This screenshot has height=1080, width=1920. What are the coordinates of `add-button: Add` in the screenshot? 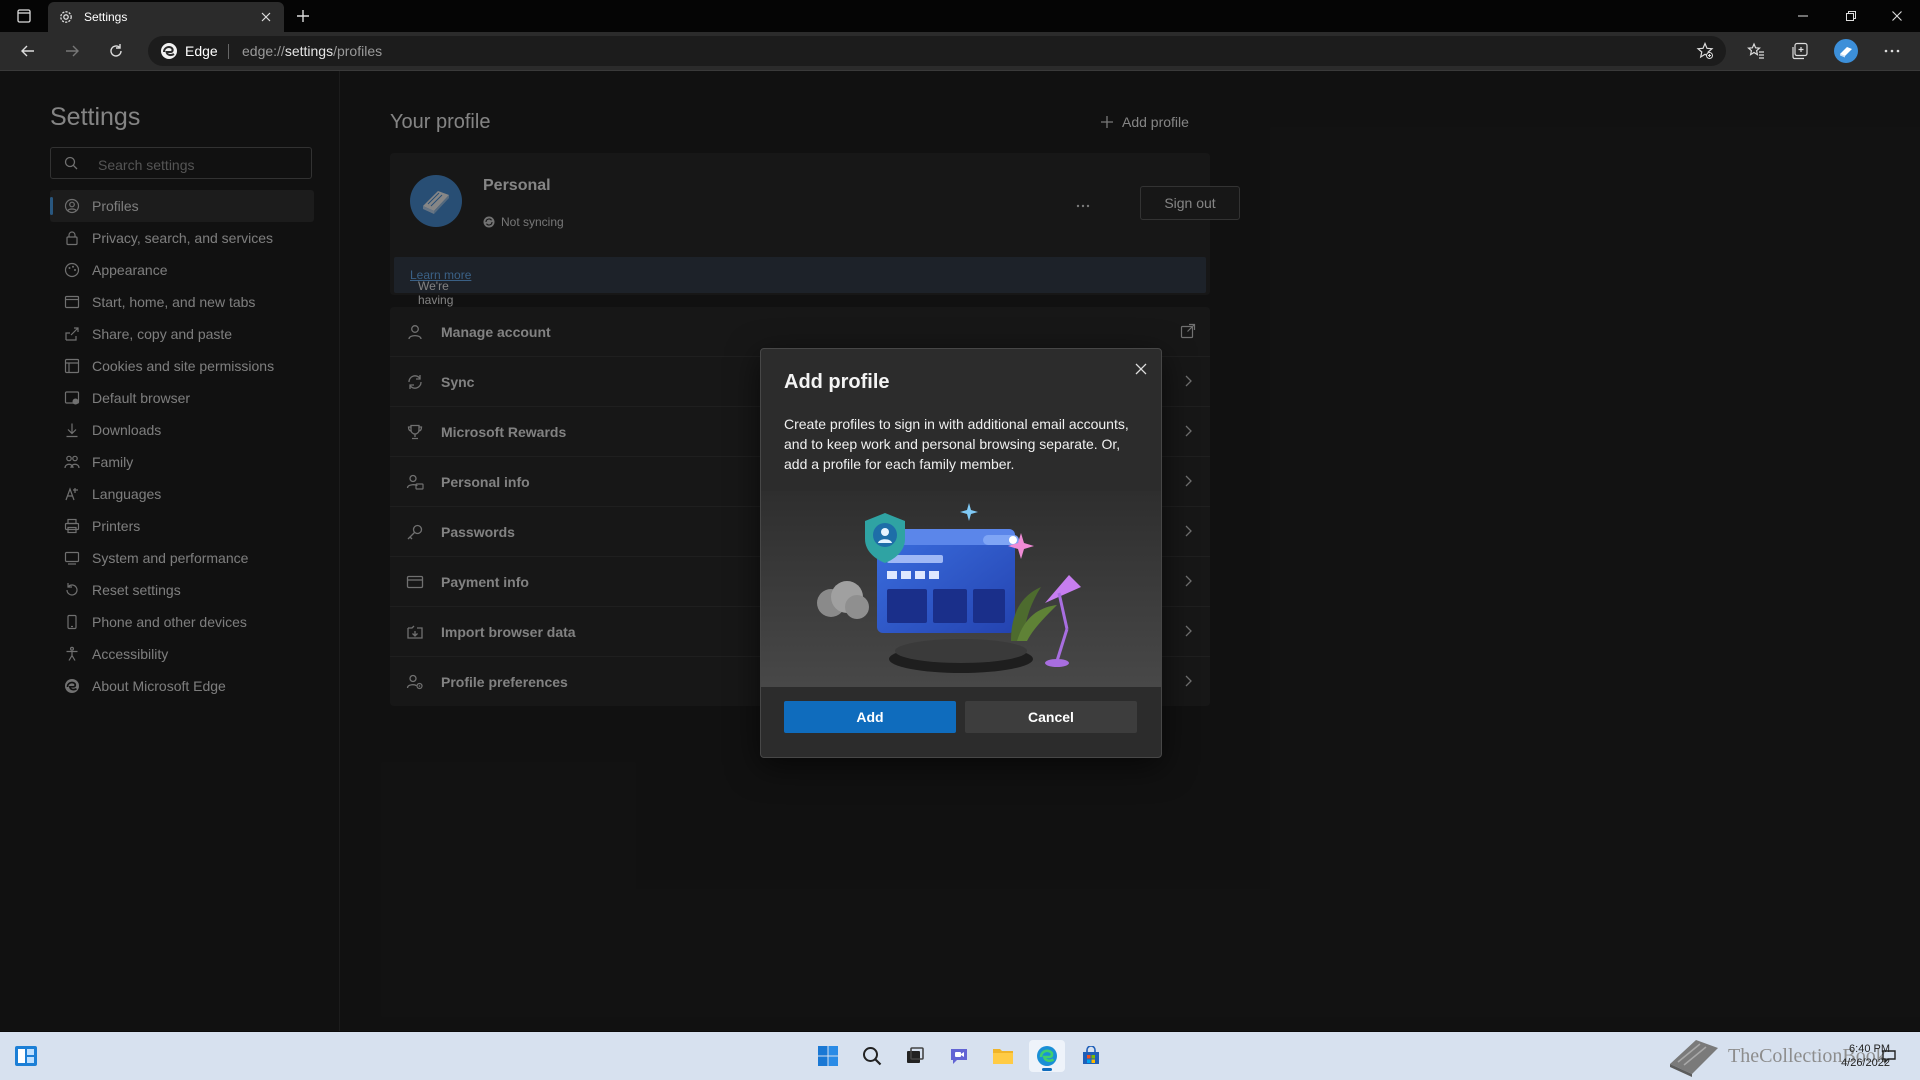 It's located at (870, 717).